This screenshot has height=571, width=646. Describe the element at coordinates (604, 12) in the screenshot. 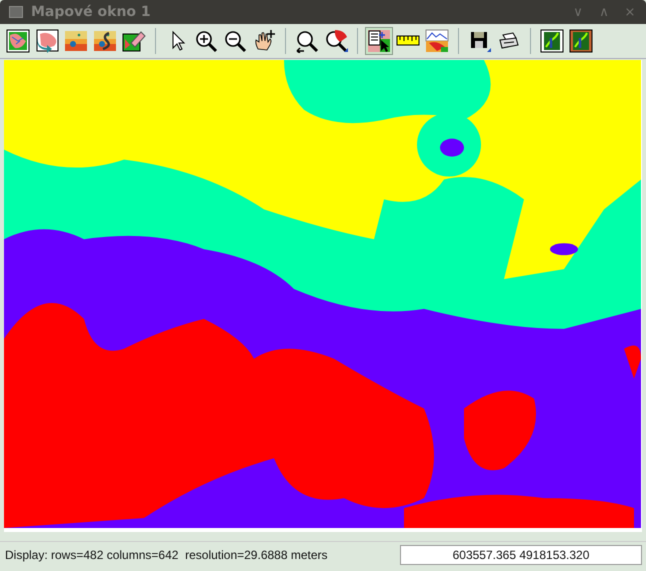

I see `maximize-button: ∧` at that location.